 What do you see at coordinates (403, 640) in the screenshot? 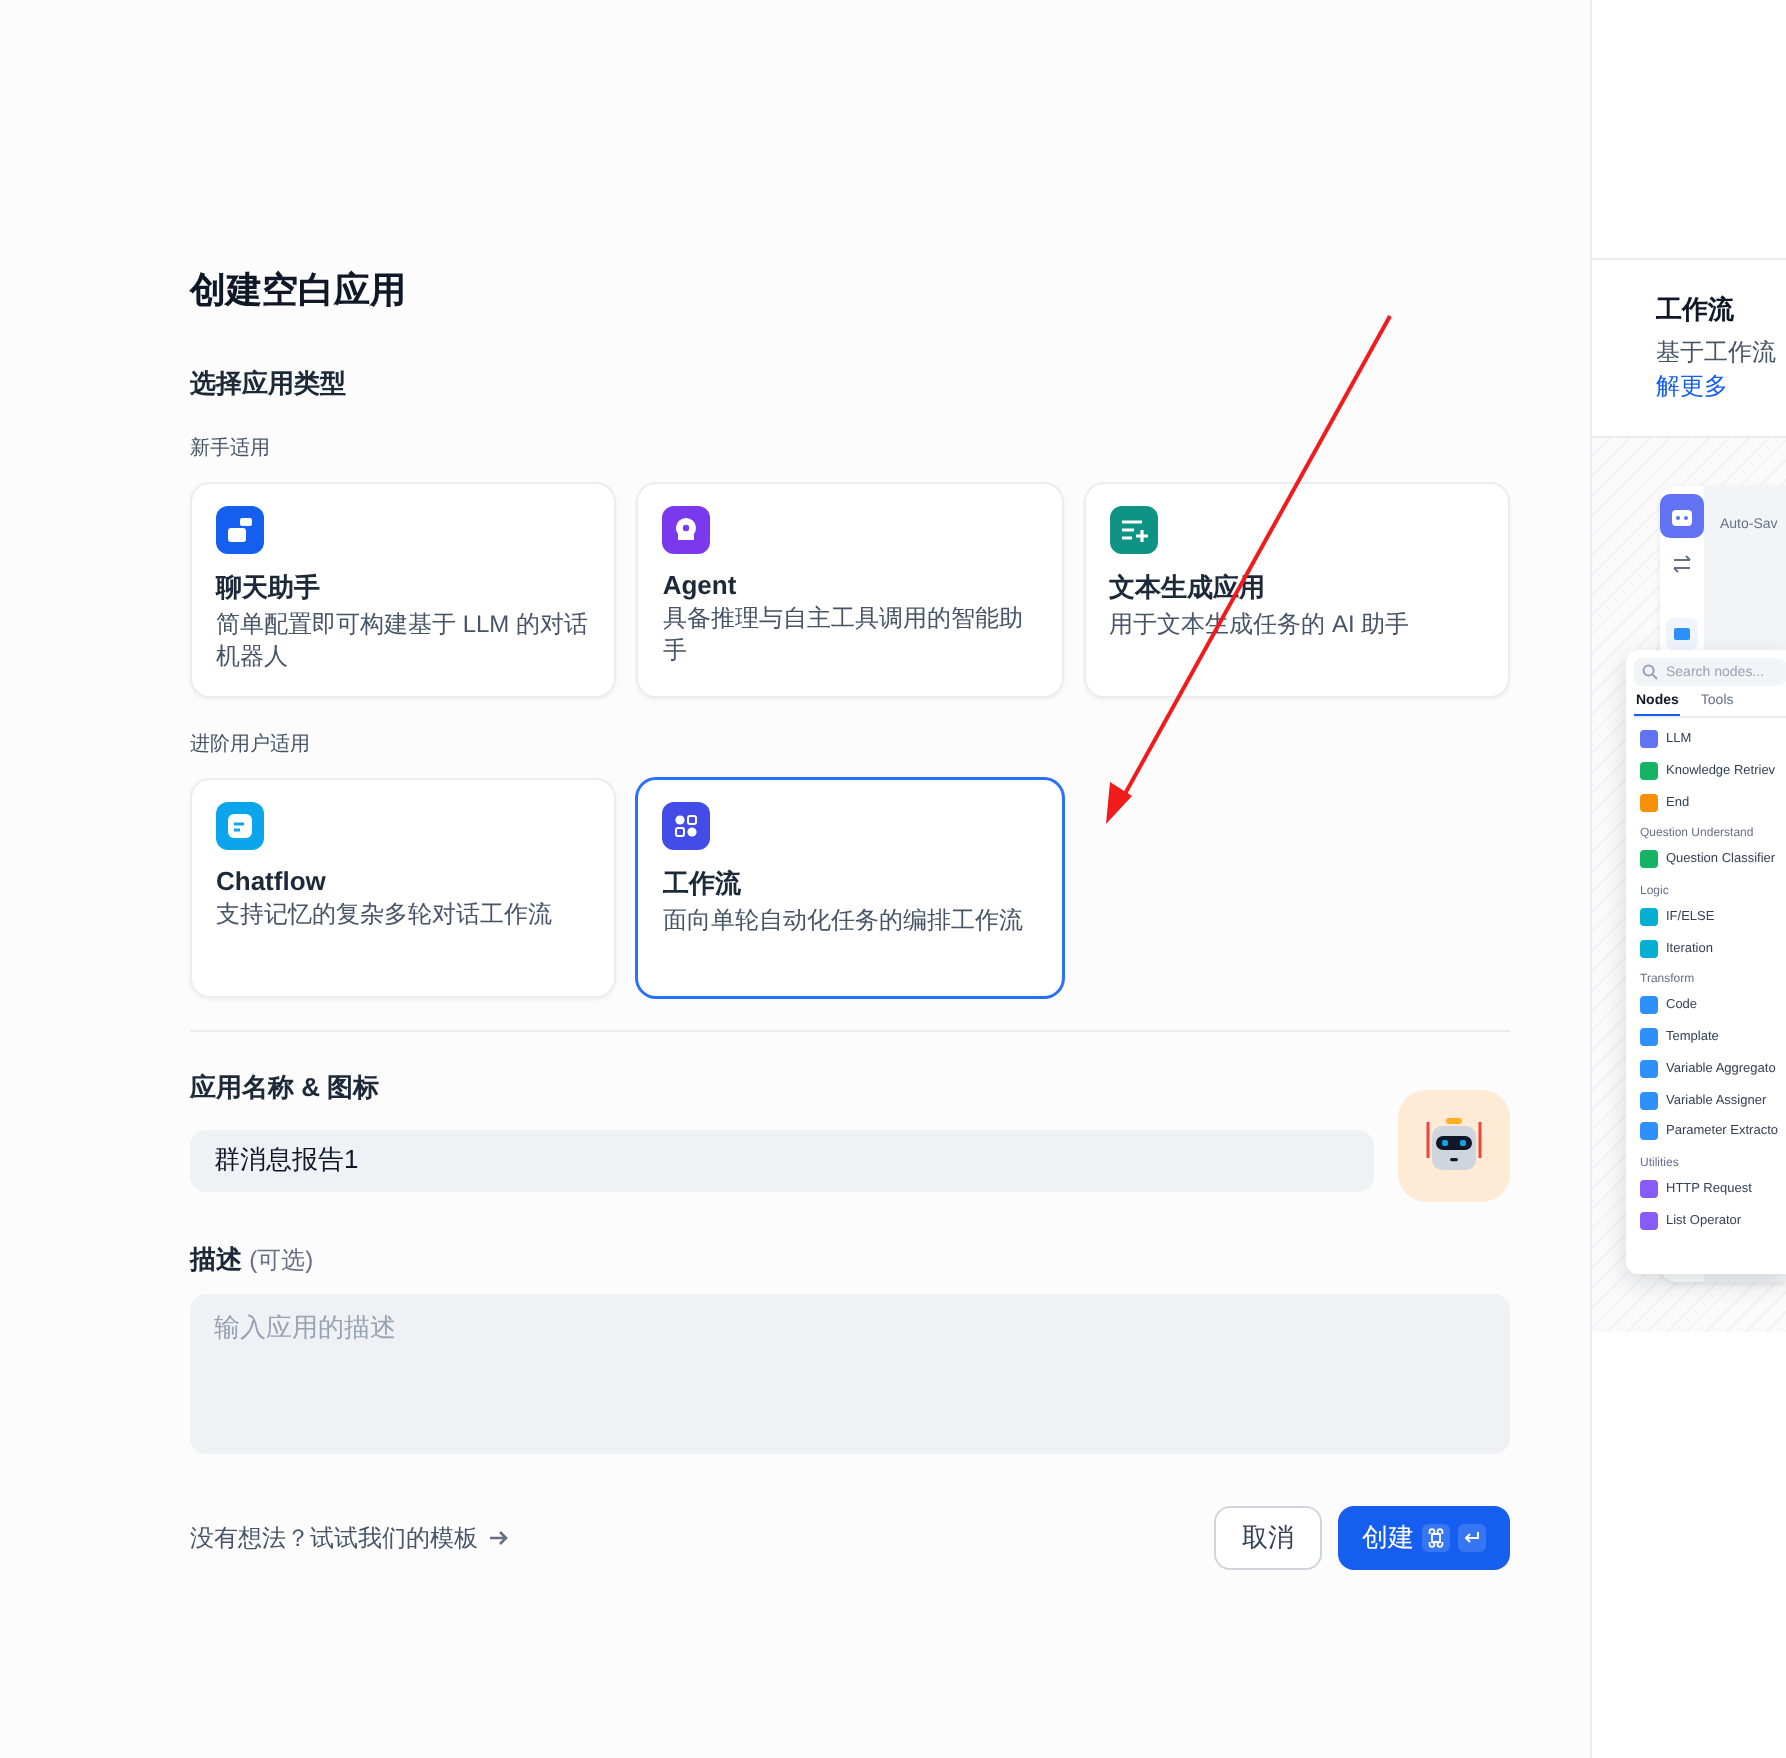
I see `card-description: 简单配置即可构建基于 LLM 的对话机器人` at bounding box center [403, 640].